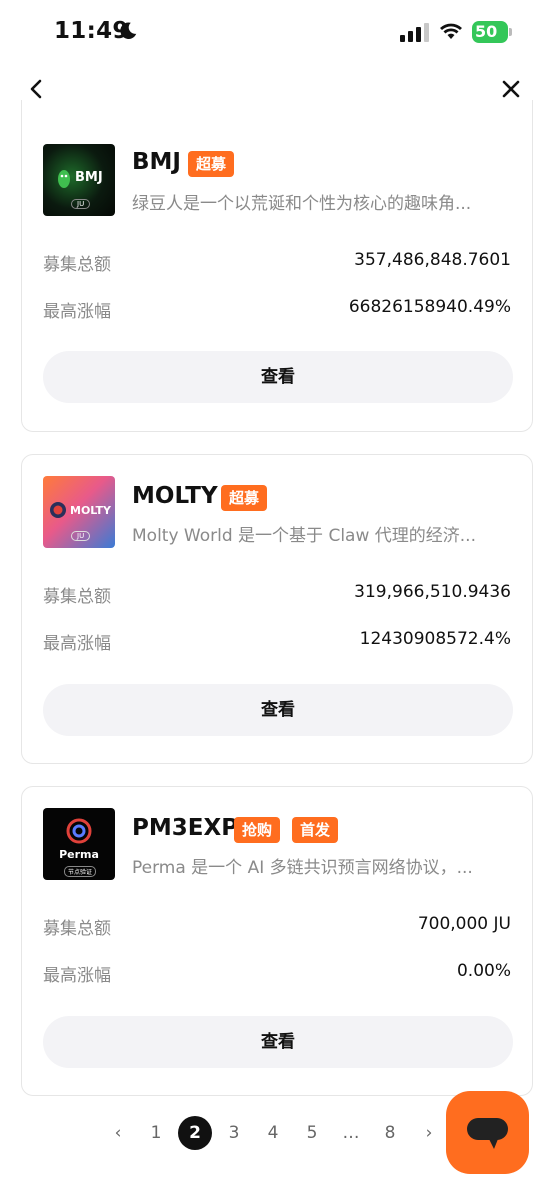  I want to click on chat-button, so click(487, 1132).